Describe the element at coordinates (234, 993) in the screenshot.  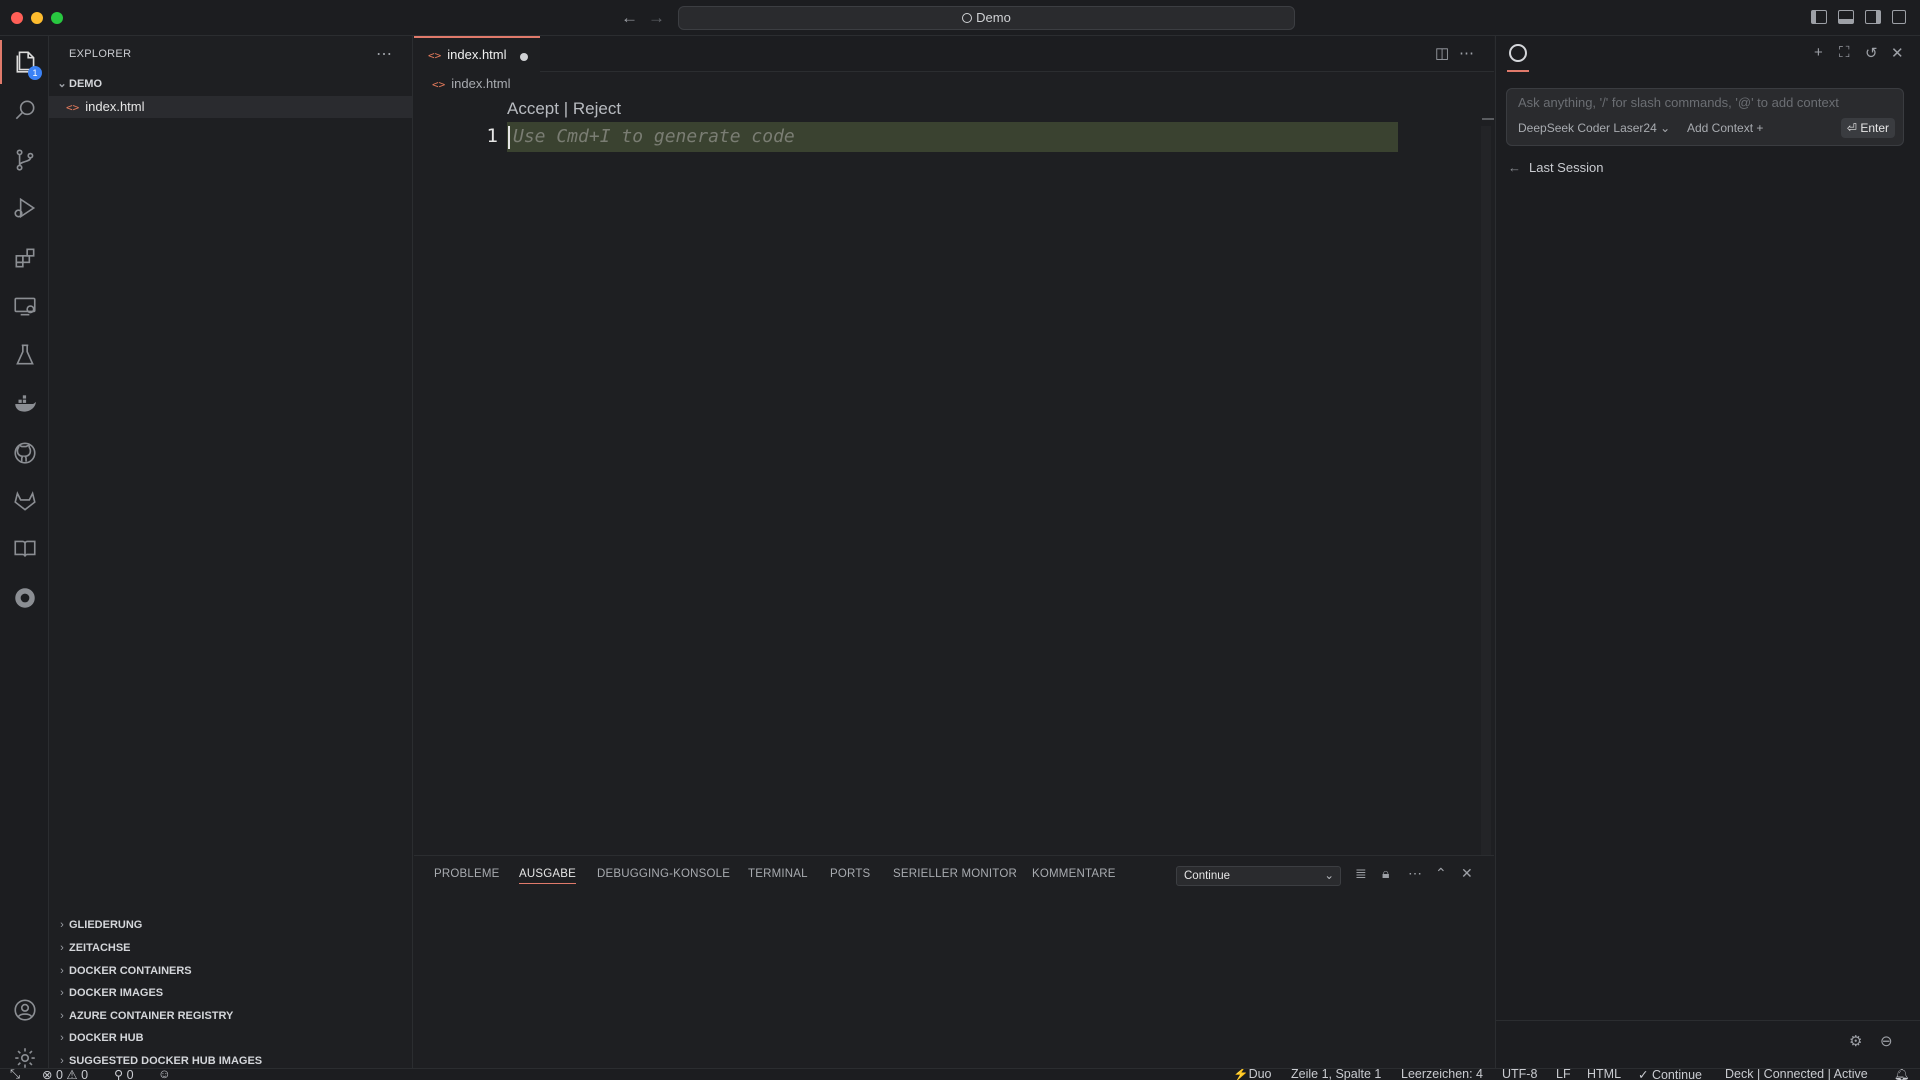
I see `section-docker-images: › DOCKER IMAGES` at that location.